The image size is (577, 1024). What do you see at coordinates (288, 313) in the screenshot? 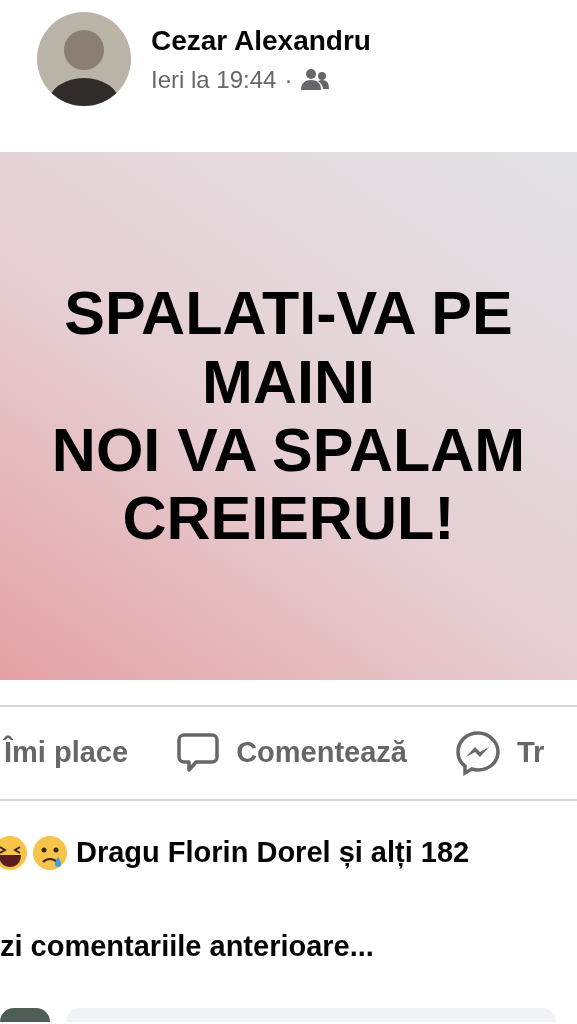
I see `image-text: SPALATI-VA PE` at bounding box center [288, 313].